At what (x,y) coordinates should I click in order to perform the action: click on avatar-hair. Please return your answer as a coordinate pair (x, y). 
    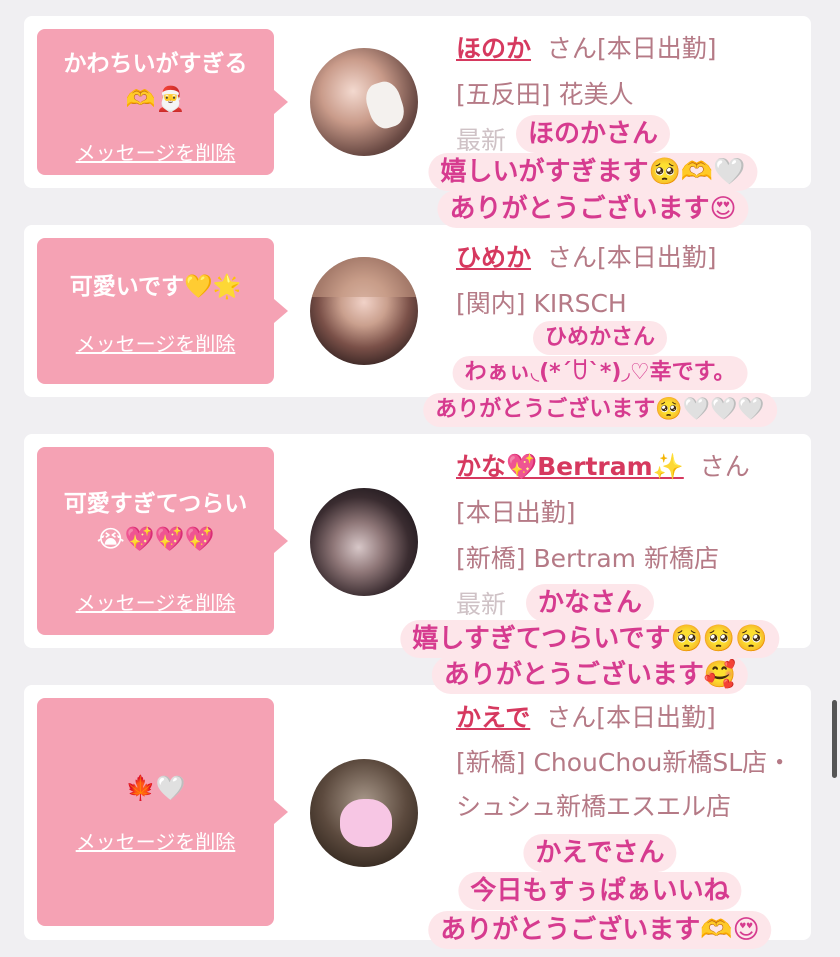
    Looking at the image, I should click on (364, 277).